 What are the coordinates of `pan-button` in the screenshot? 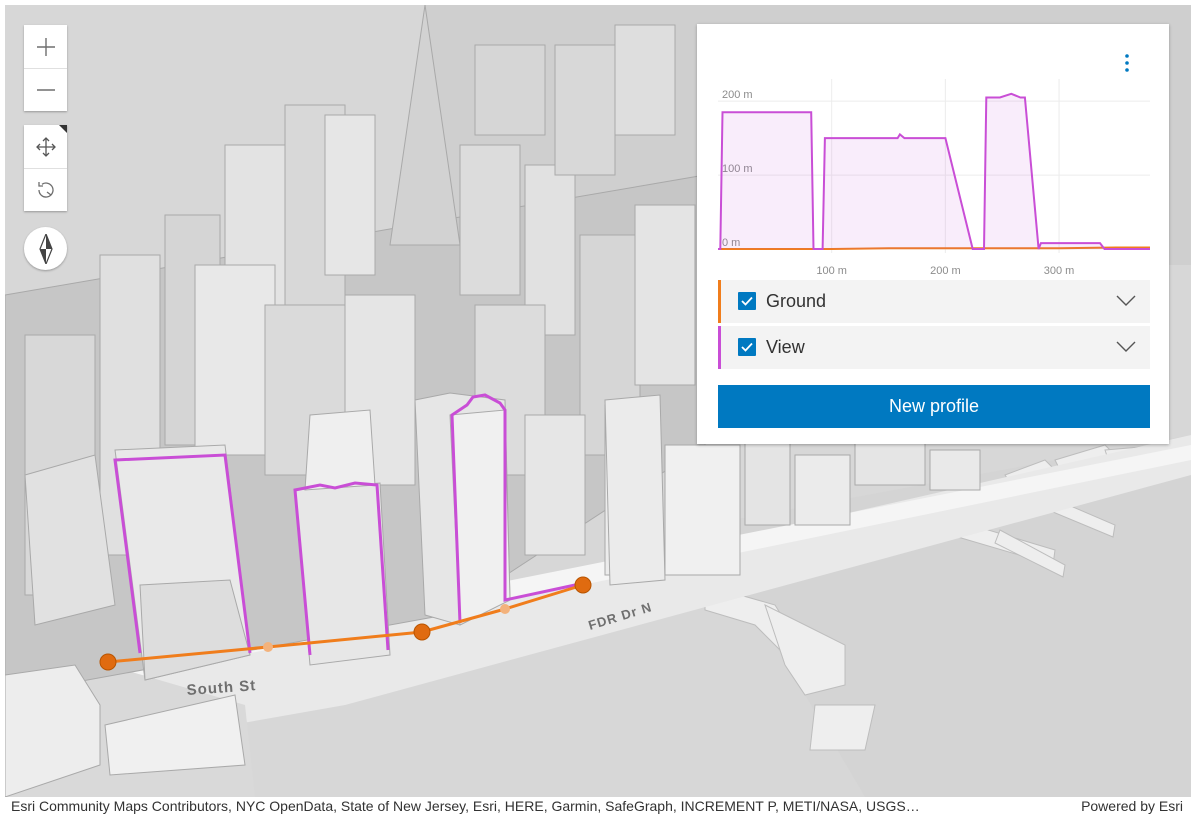 It's located at (45, 146).